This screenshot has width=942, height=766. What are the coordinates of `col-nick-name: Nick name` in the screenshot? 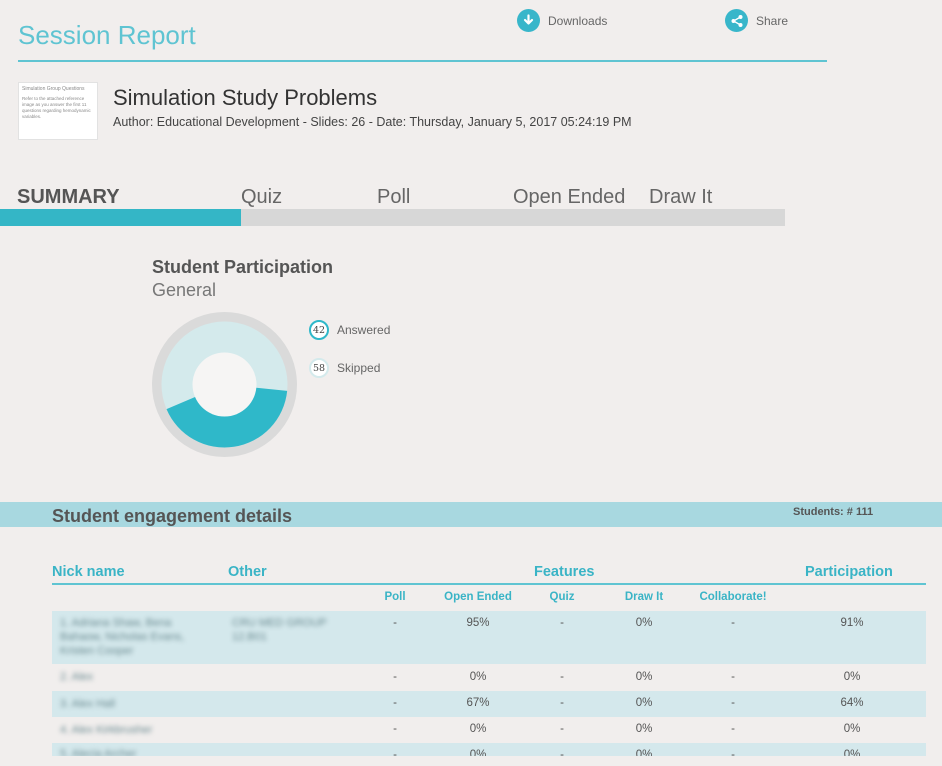 It's located at (88, 572).